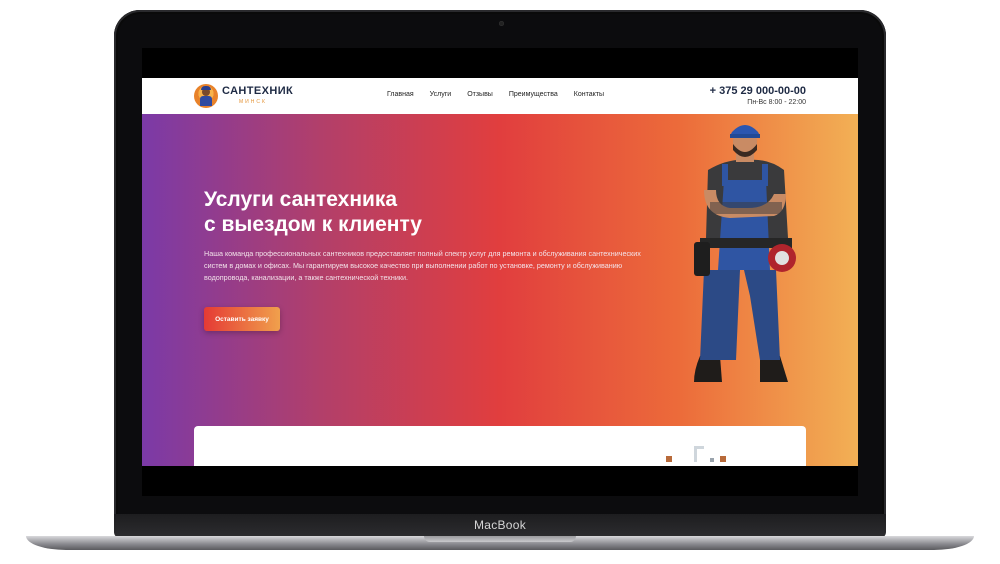 Image resolution: width=1000 pixels, height=564 pixels. Describe the element at coordinates (242, 319) in the screenshot. I see `request-button: Оставить заявку` at that location.